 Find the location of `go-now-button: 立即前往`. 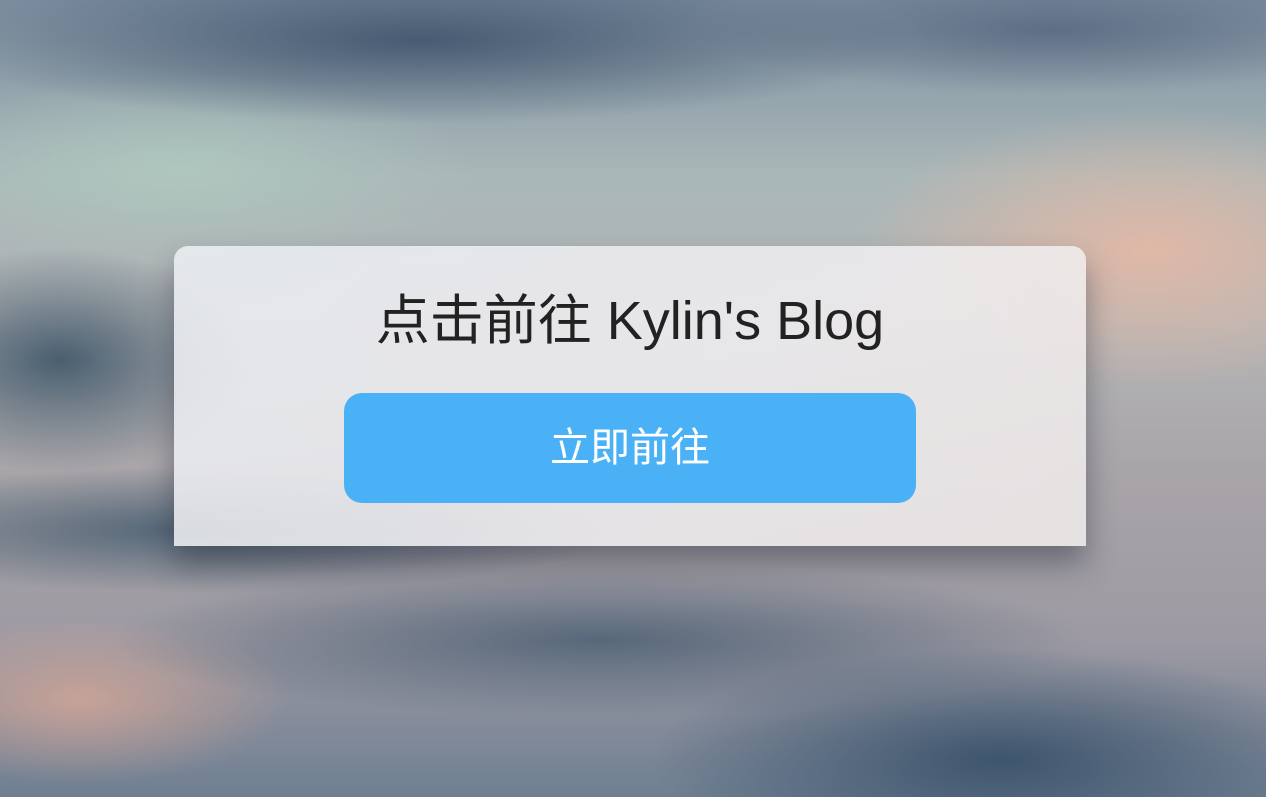

go-now-button: 立即前往 is located at coordinates (630, 448).